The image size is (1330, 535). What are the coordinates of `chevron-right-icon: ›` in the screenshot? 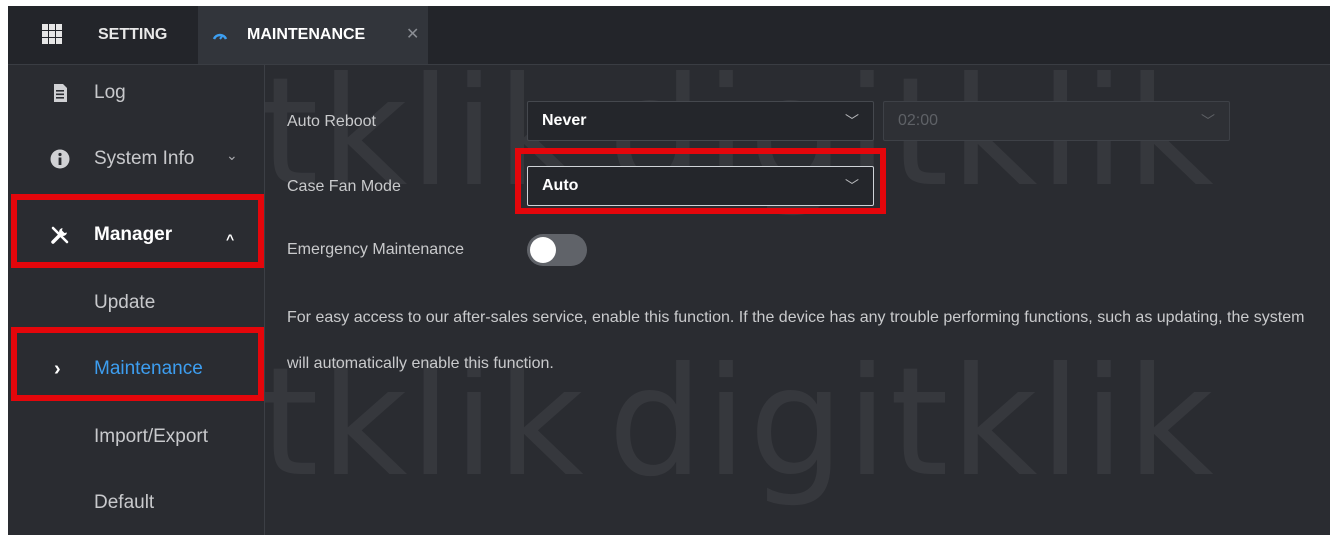 It's located at (57, 369).